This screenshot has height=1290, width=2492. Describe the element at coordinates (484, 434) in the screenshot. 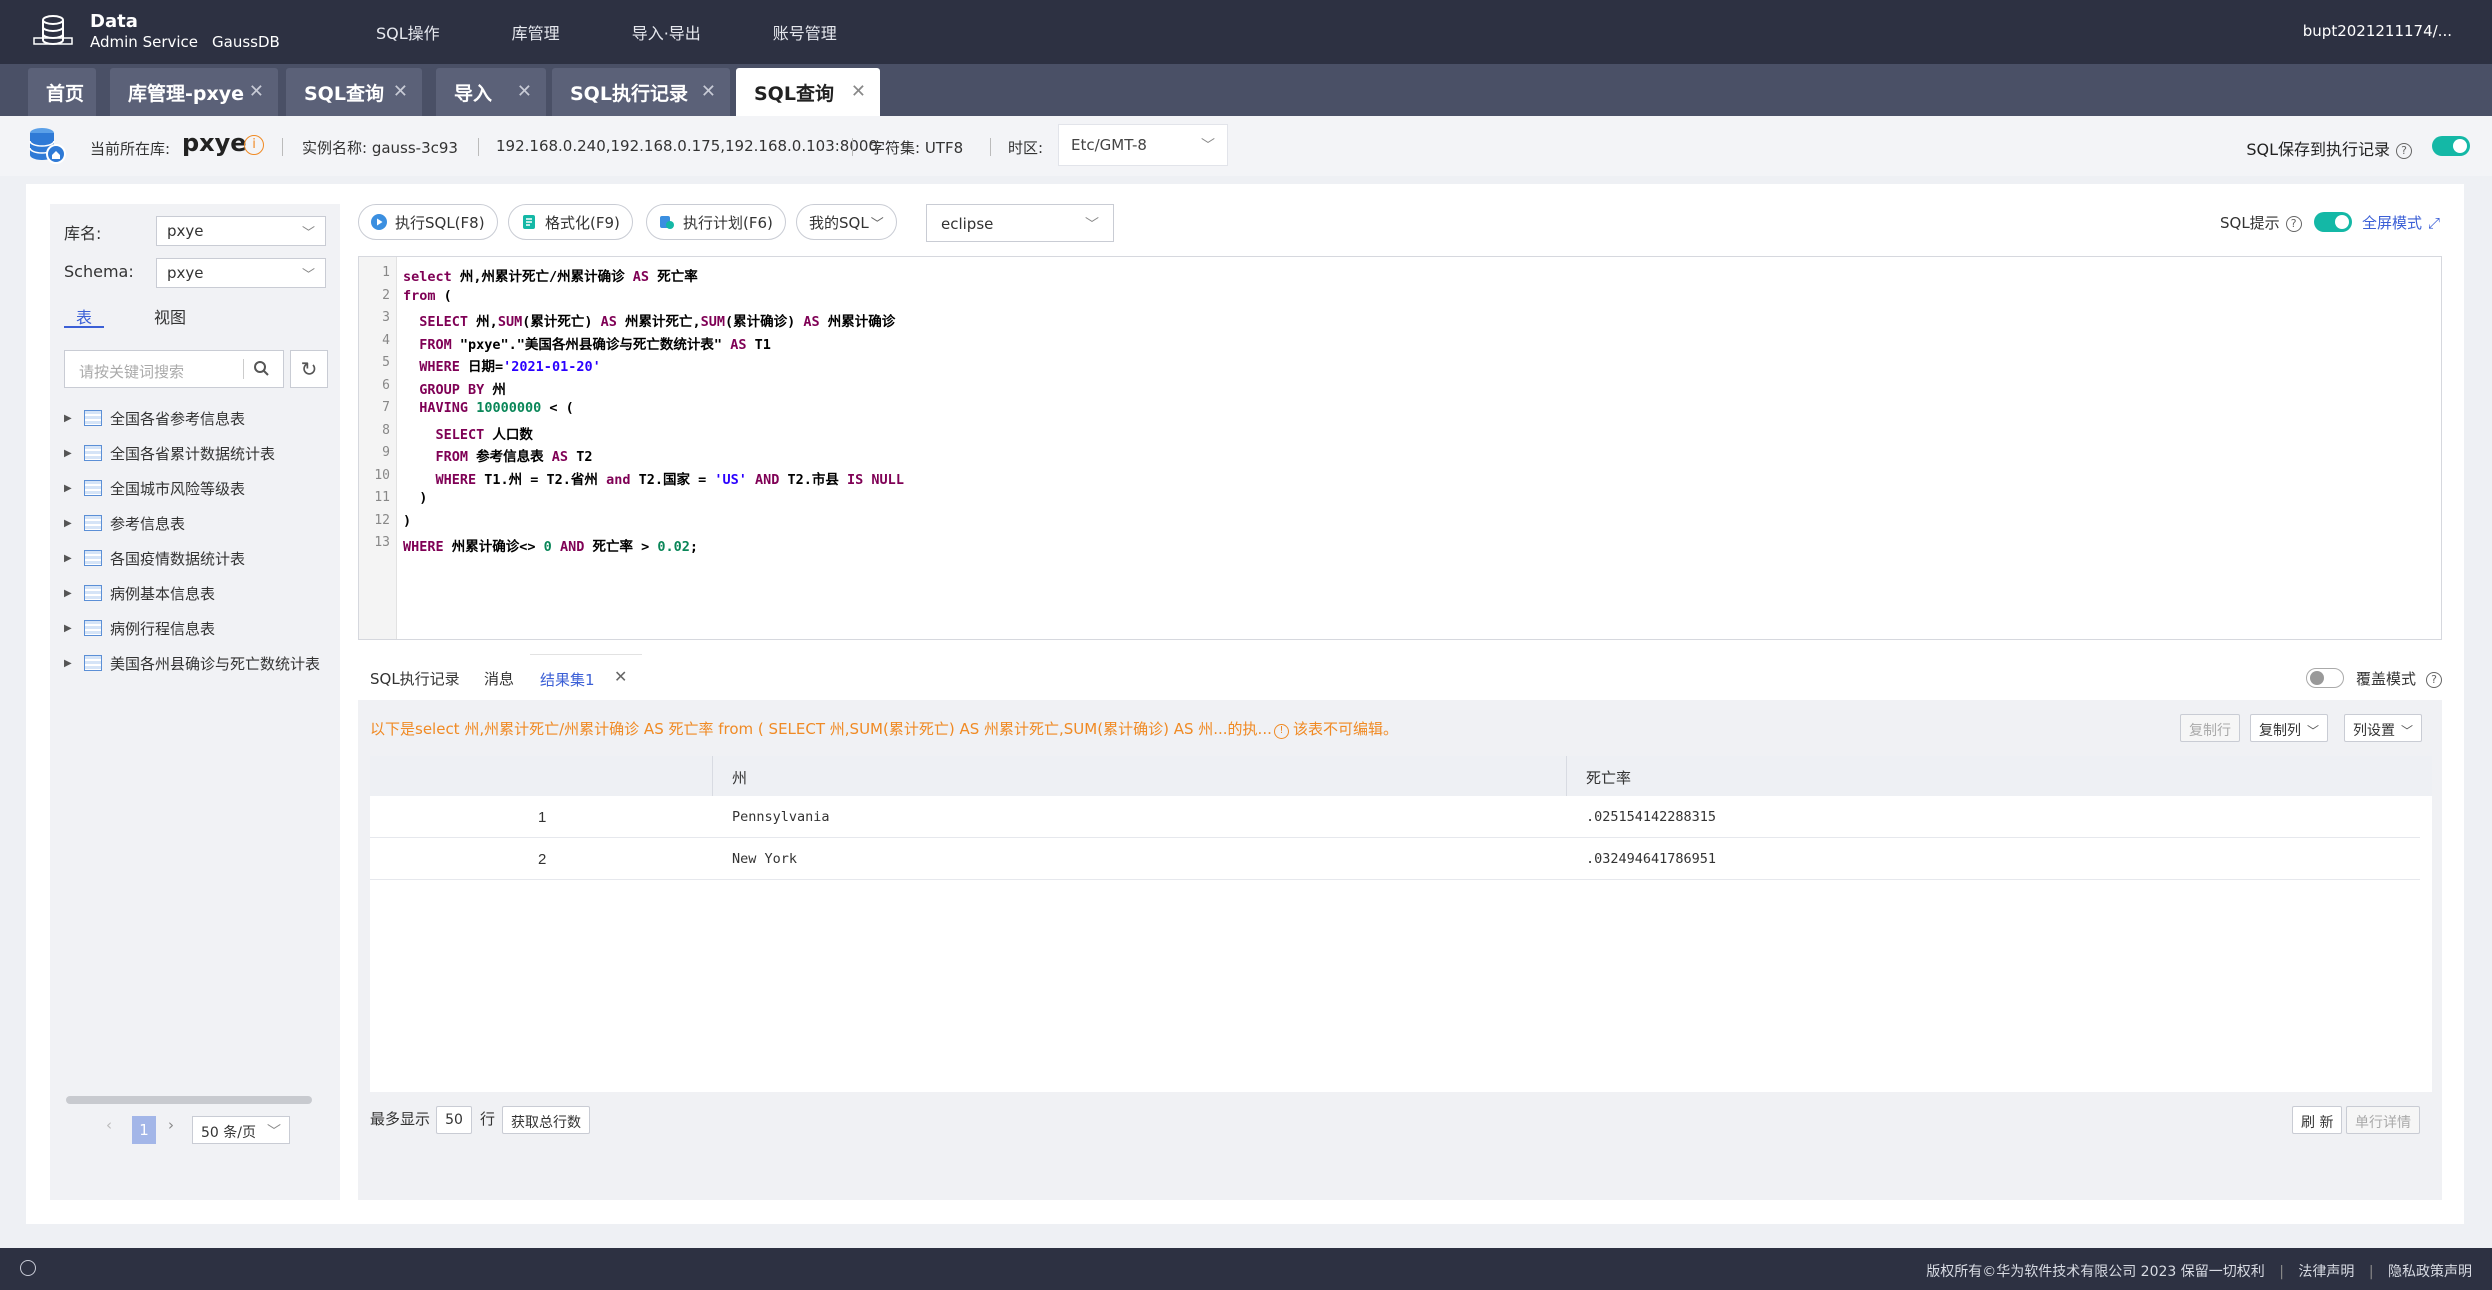

I see `code-line: SELECT 人口数` at that location.